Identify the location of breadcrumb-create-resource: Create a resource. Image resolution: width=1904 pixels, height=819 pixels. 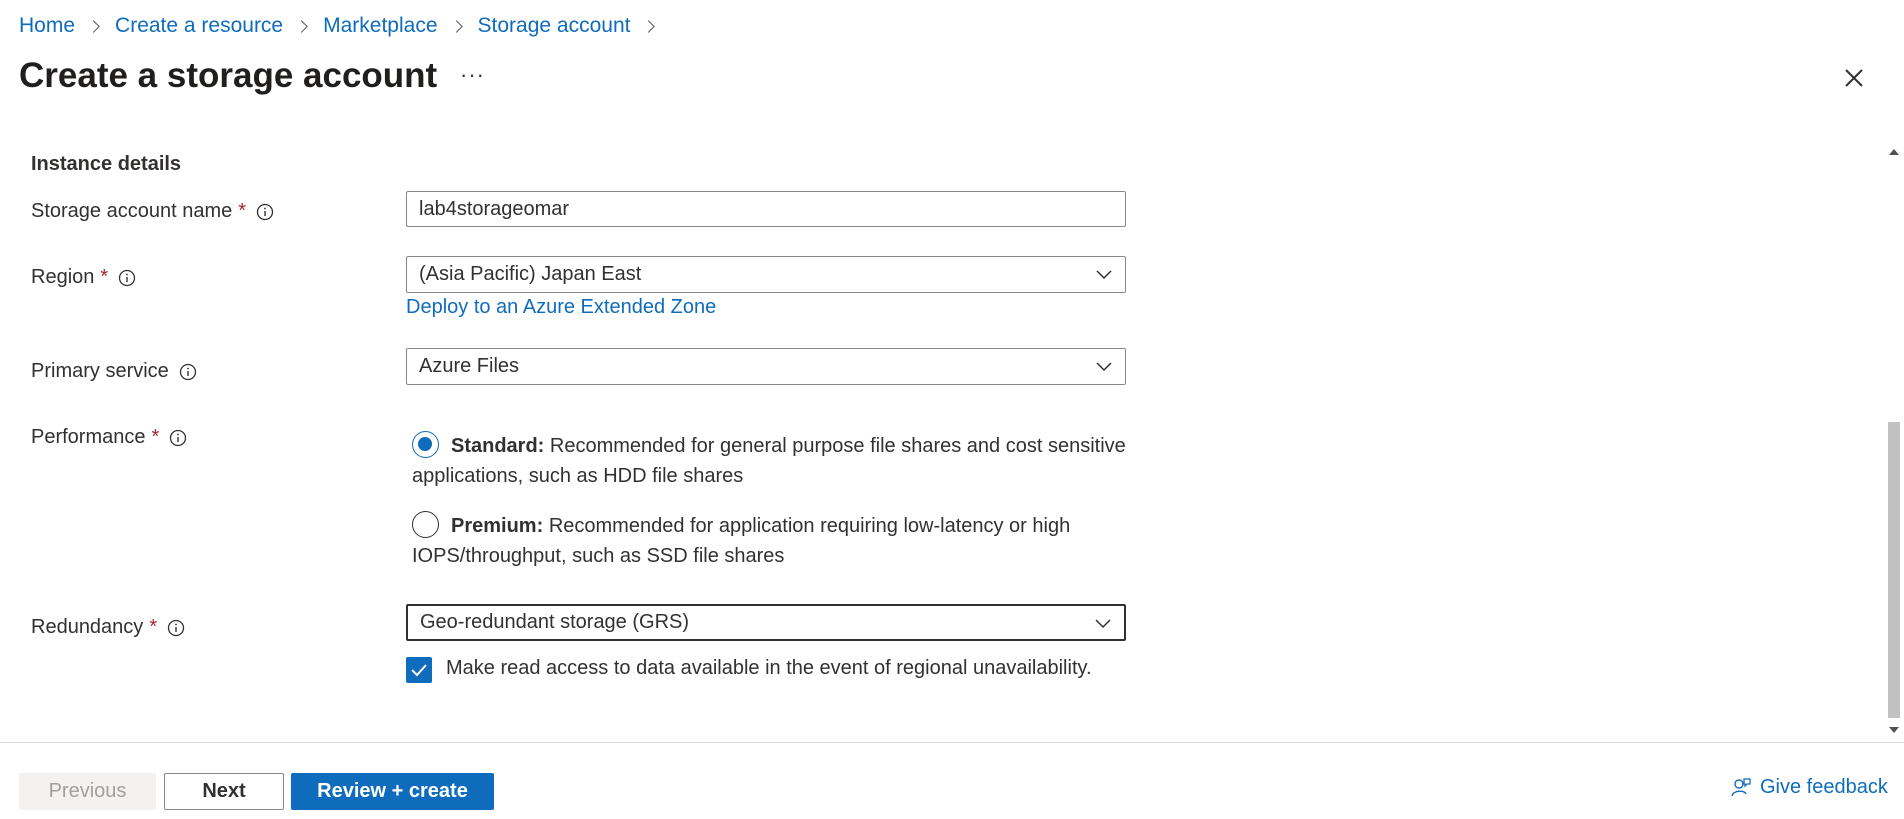
(199, 26).